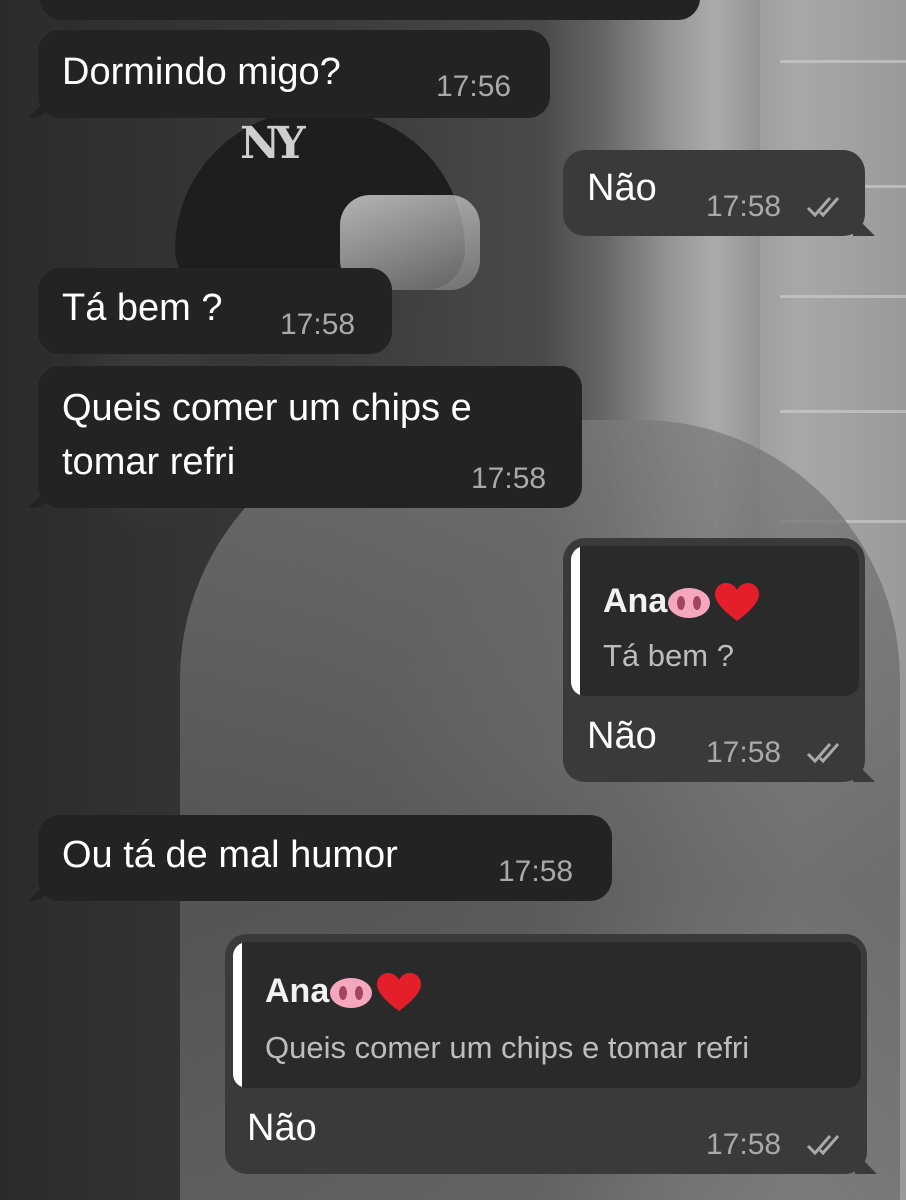  What do you see at coordinates (547, 1015) in the screenshot?
I see `quoted-message: Ana Queis comer um chips e tomar refri` at bounding box center [547, 1015].